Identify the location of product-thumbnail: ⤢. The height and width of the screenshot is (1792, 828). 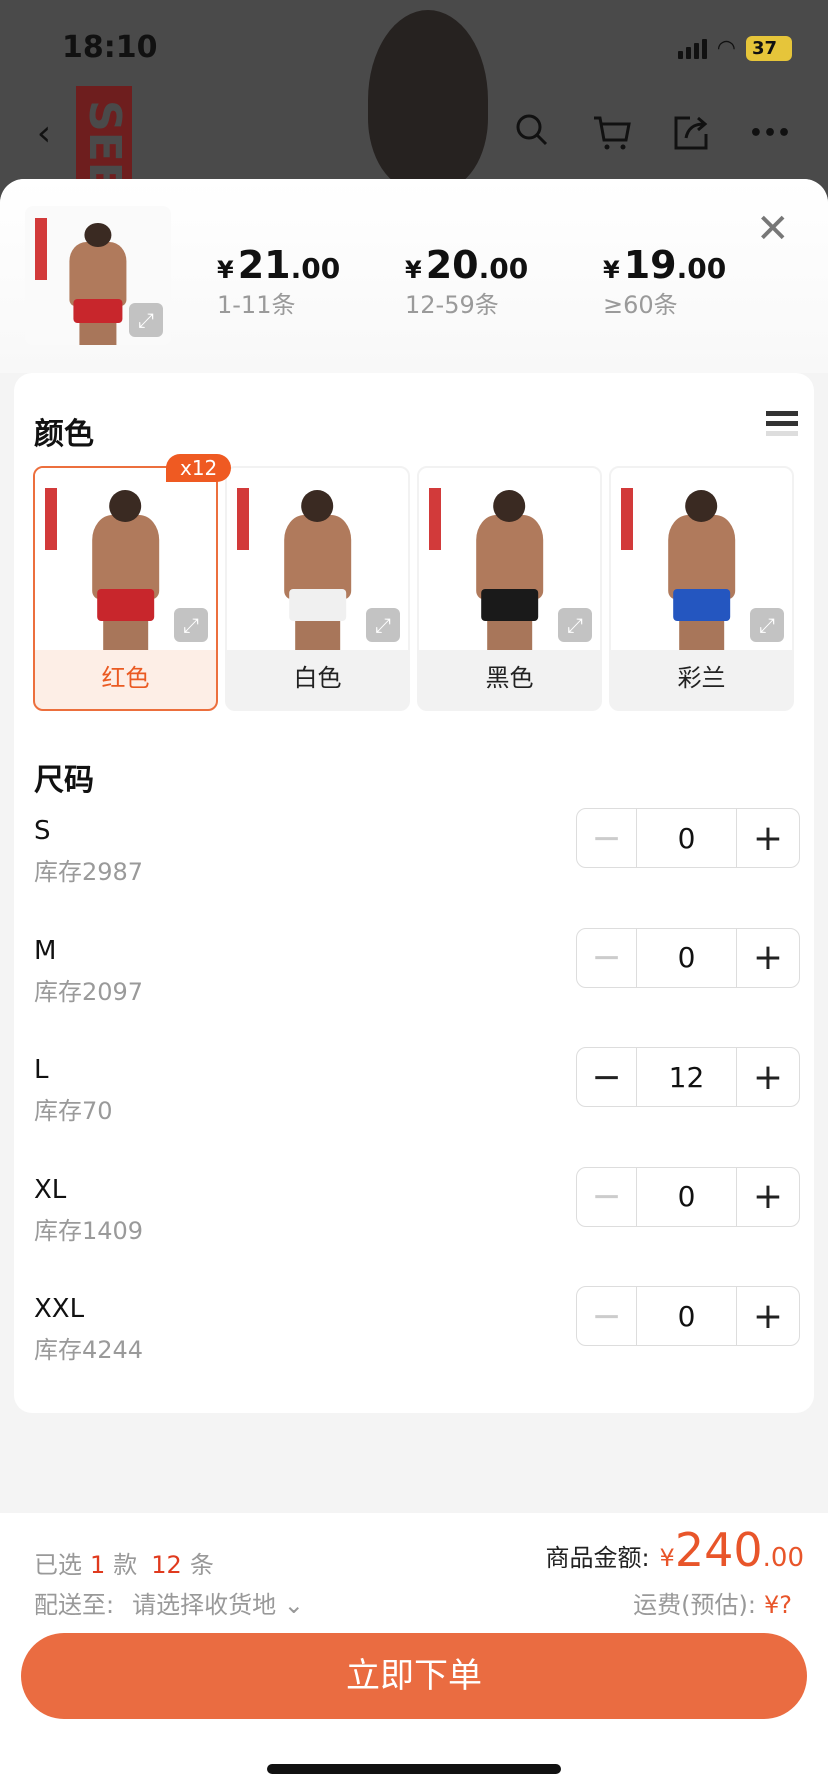
(98, 275).